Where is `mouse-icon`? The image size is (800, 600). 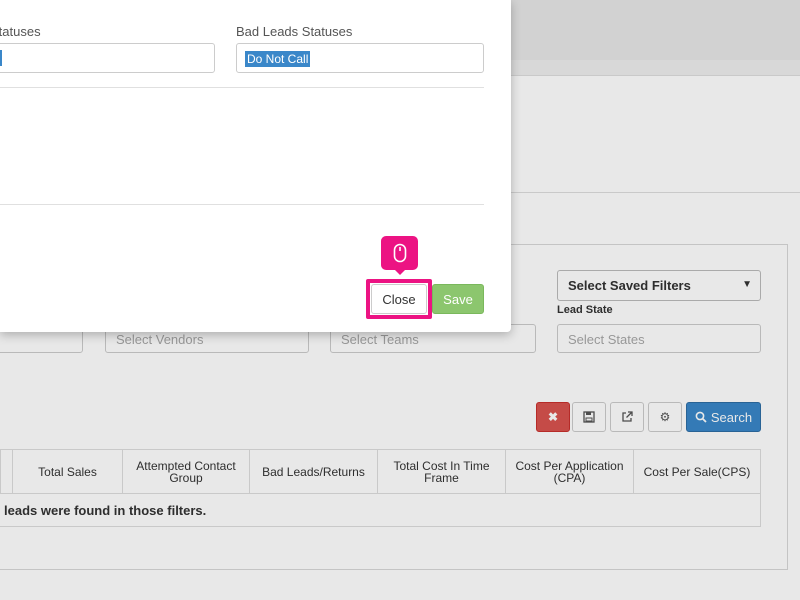
mouse-icon is located at coordinates (399, 253).